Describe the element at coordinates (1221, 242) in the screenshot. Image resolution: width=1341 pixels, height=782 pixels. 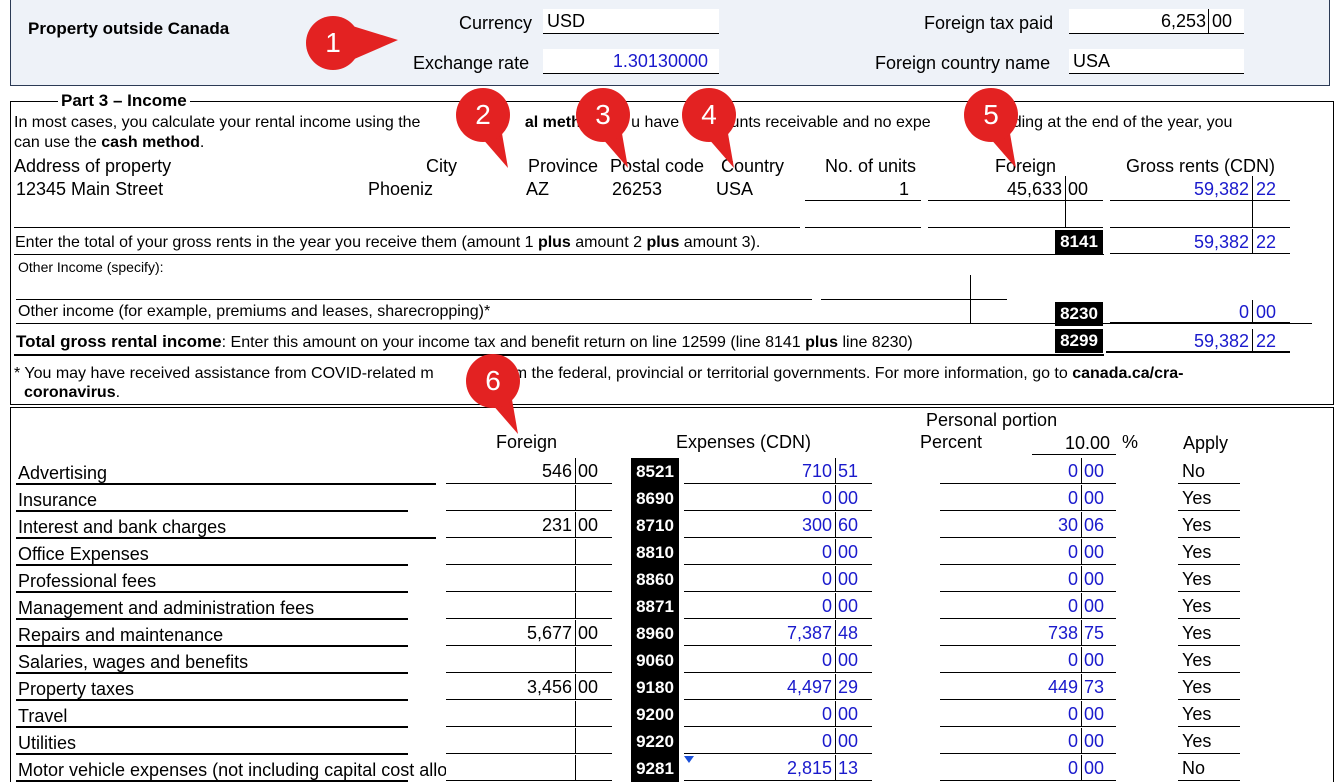
I see `total-gross-rents-dollars: 59,382` at that location.